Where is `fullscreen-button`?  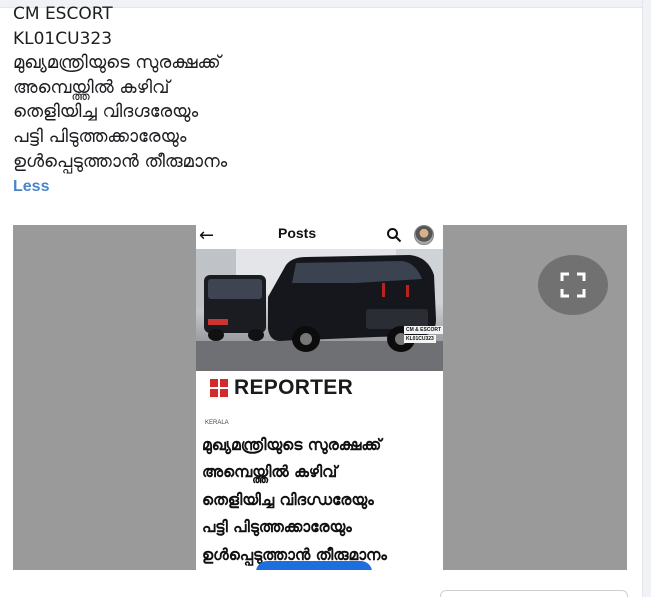 fullscreen-button is located at coordinates (573, 285).